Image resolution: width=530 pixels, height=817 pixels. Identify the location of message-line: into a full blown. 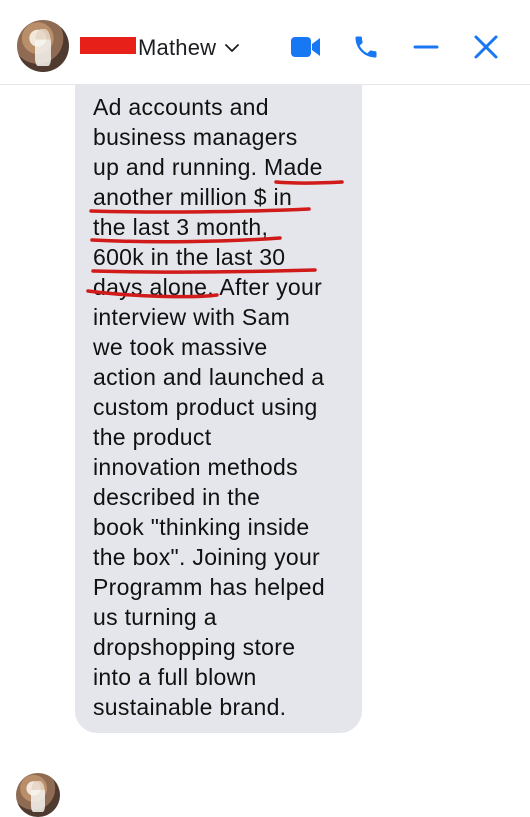
(175, 677).